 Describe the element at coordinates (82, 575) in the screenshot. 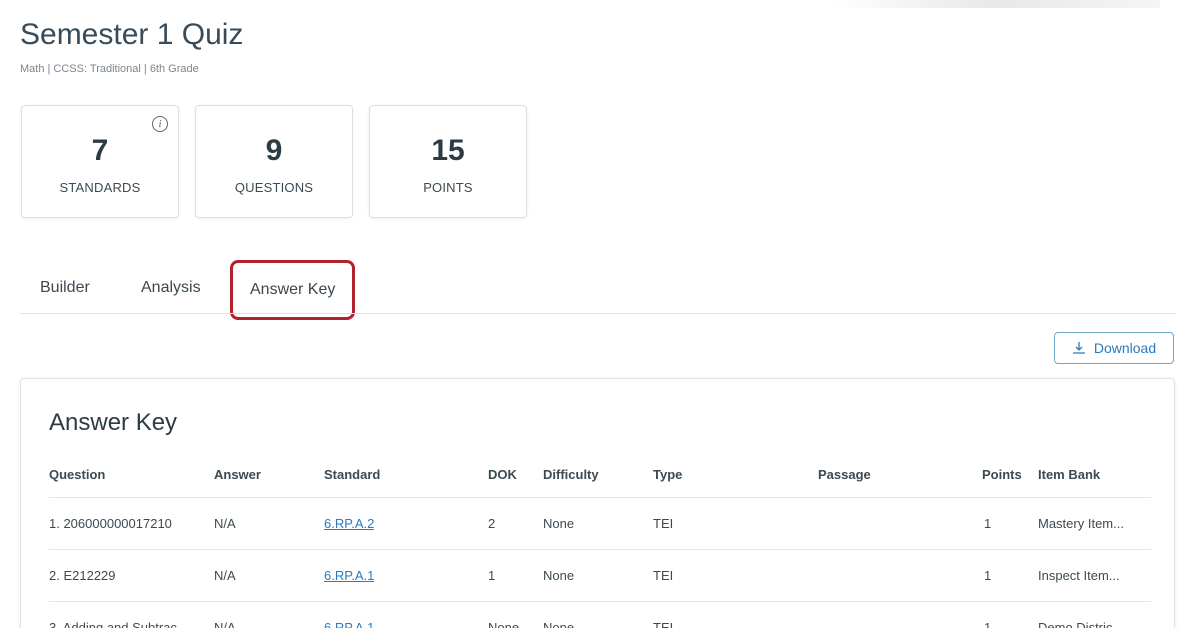

I see `question-cell: 2. E212229` at that location.